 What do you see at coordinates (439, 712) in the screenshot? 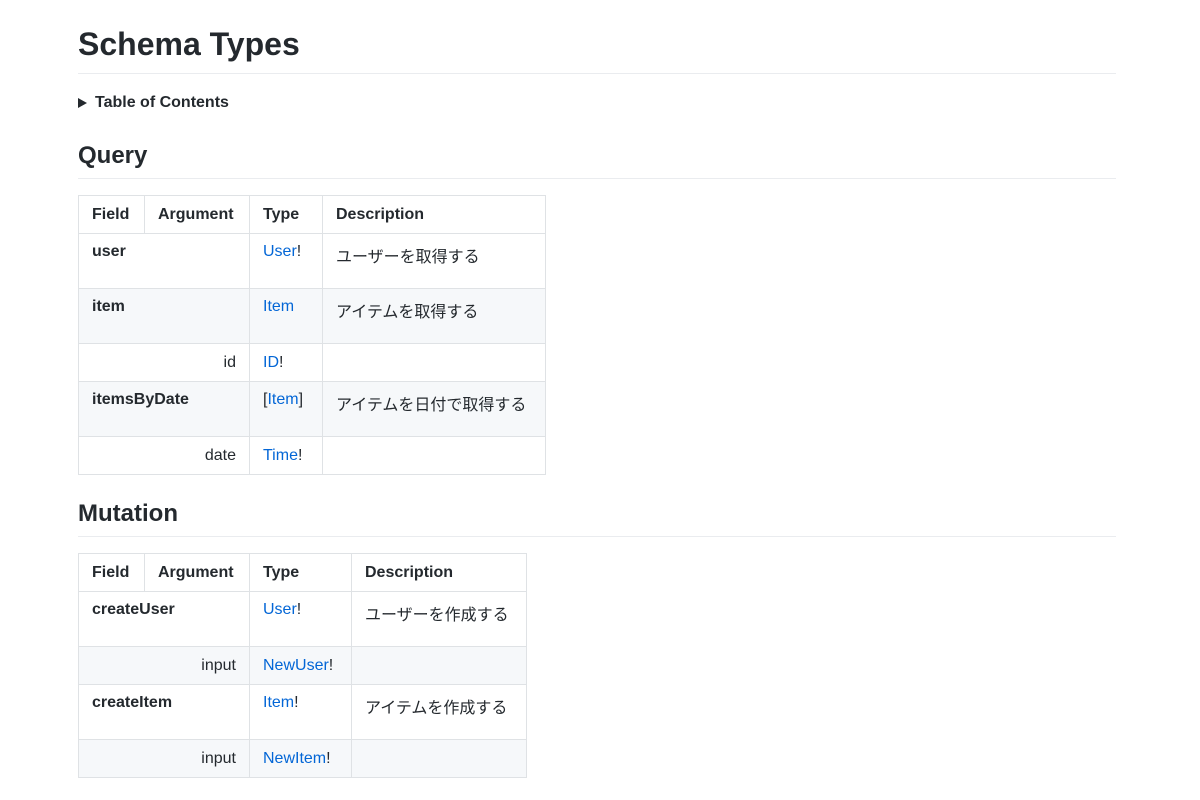
I see `description-cell: アイテムを作成する` at bounding box center [439, 712].